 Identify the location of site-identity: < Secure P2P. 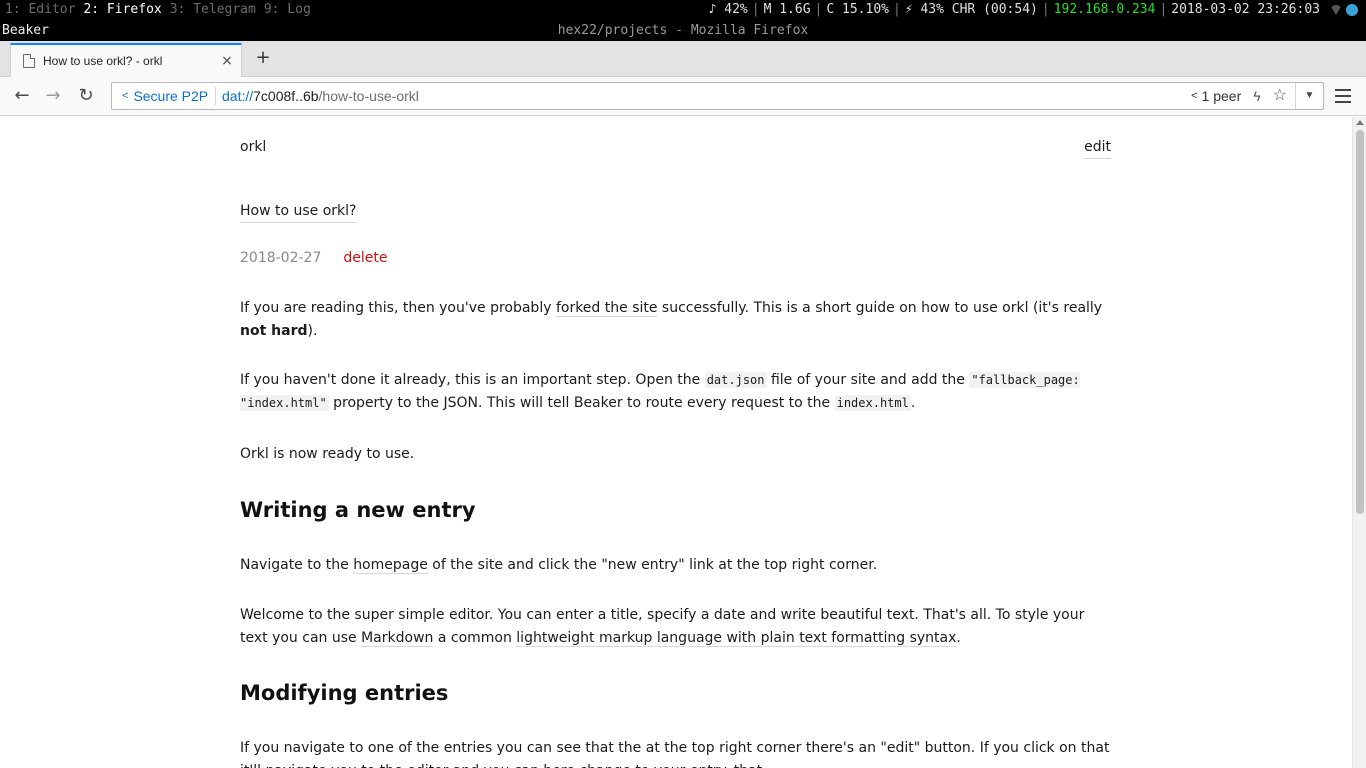
(165, 96).